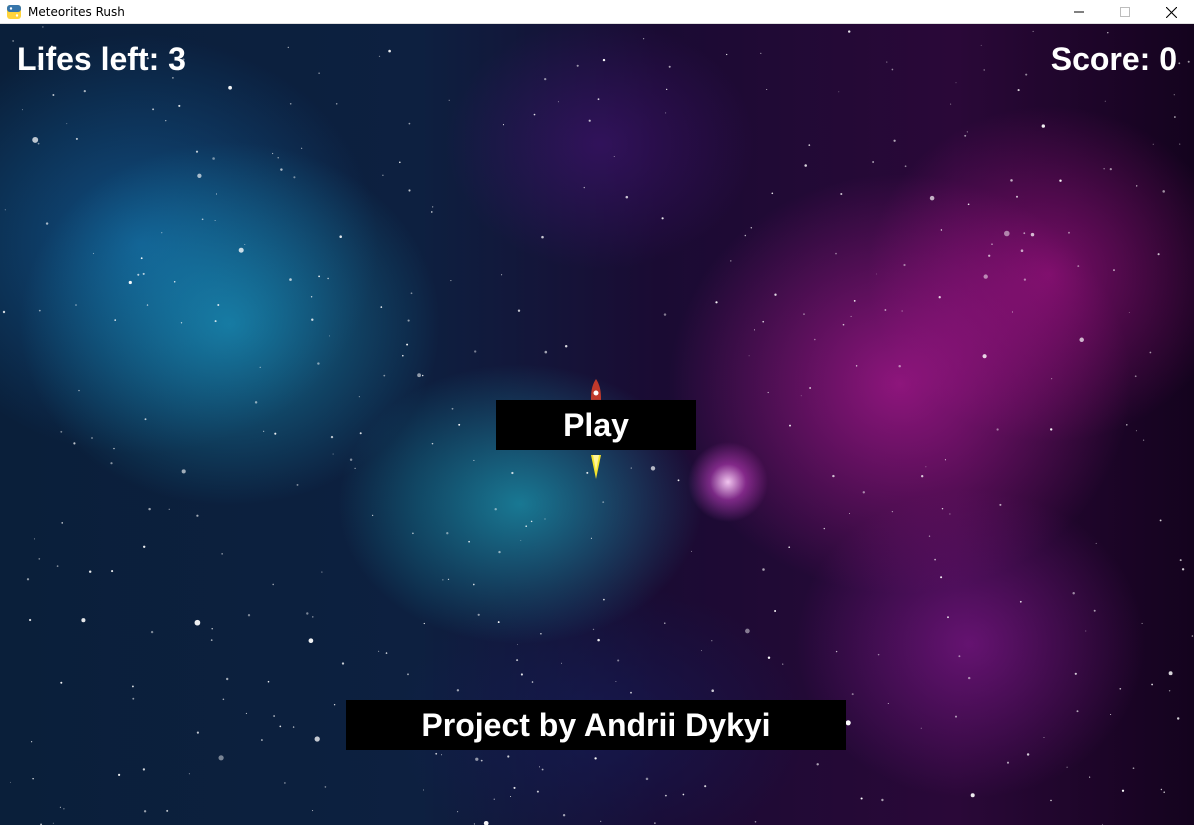 Image resolution: width=1194 pixels, height=825 pixels. I want to click on minimize-button, so click(1079, 12).